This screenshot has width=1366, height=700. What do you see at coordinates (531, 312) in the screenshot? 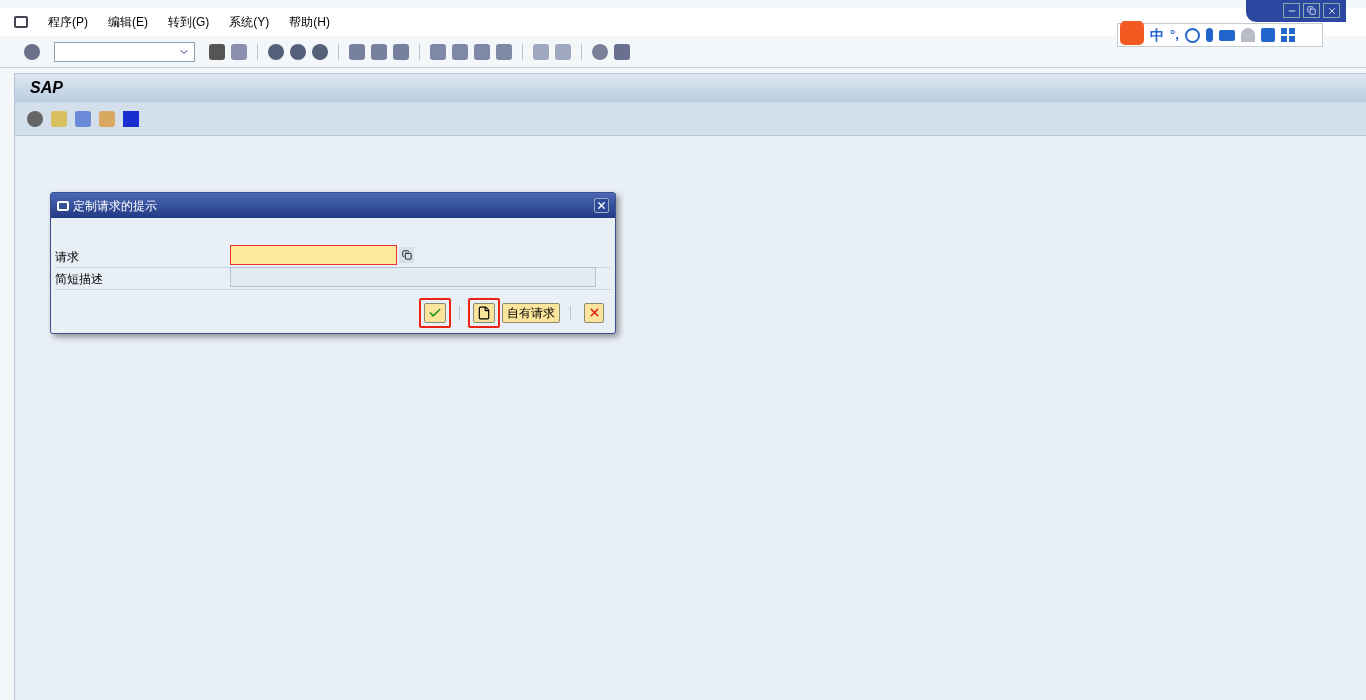
I see `new-request-button: 自有请求` at bounding box center [531, 312].